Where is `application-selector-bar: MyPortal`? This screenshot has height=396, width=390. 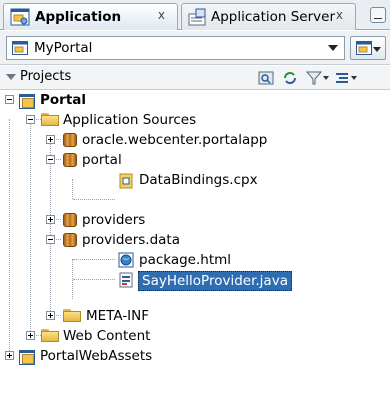
application-selector-bar: MyPortal is located at coordinates (195, 48).